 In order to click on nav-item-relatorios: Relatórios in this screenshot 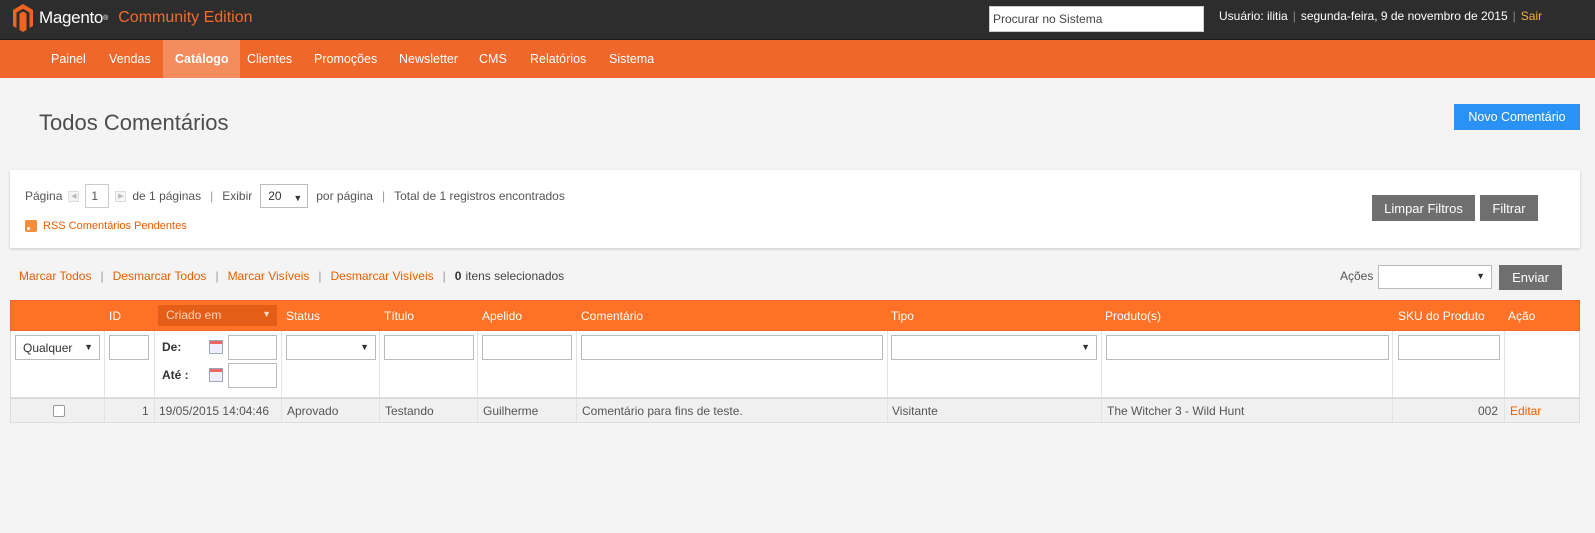, I will do `click(558, 59)`.